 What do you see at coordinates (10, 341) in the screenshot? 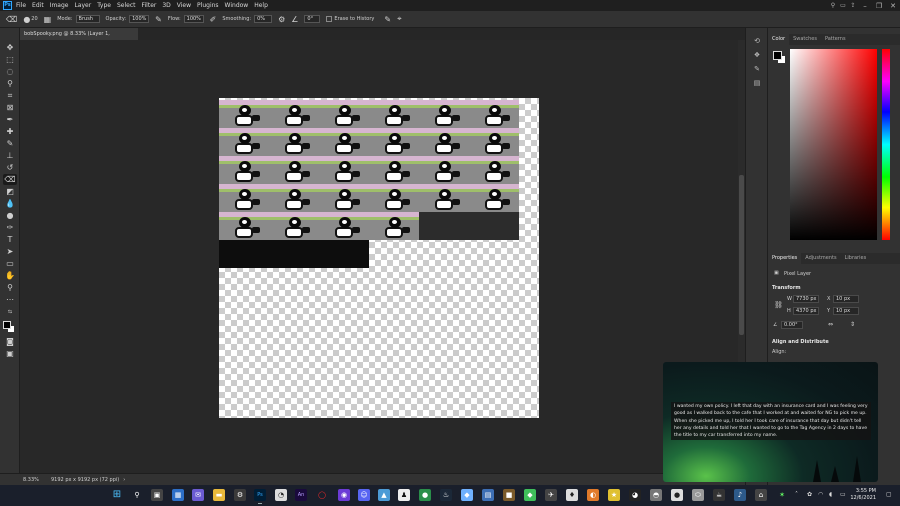
I see `quick-mask-icon: ◙` at bounding box center [10, 341].